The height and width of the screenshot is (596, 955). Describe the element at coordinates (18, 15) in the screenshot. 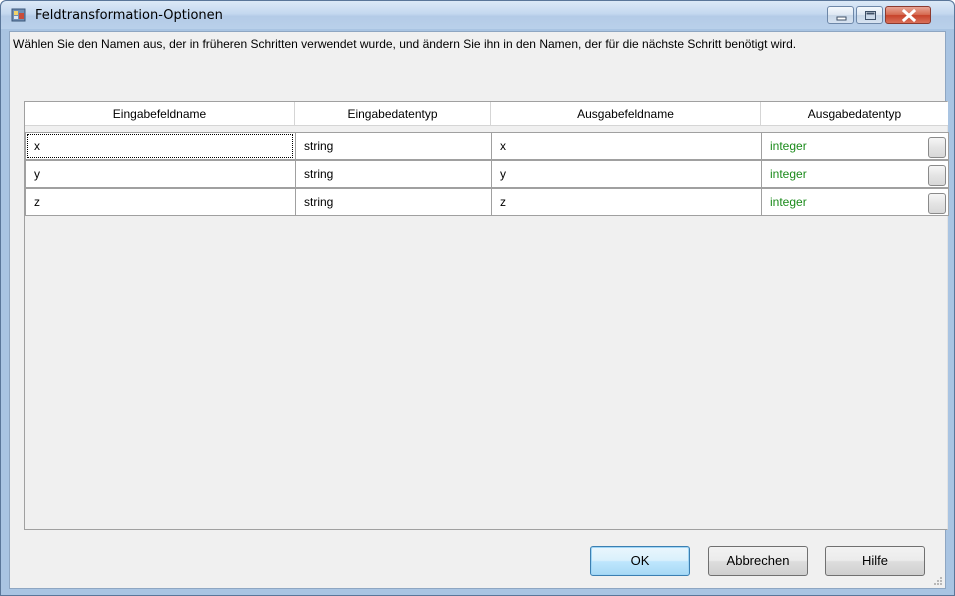

I see `app-icon` at that location.